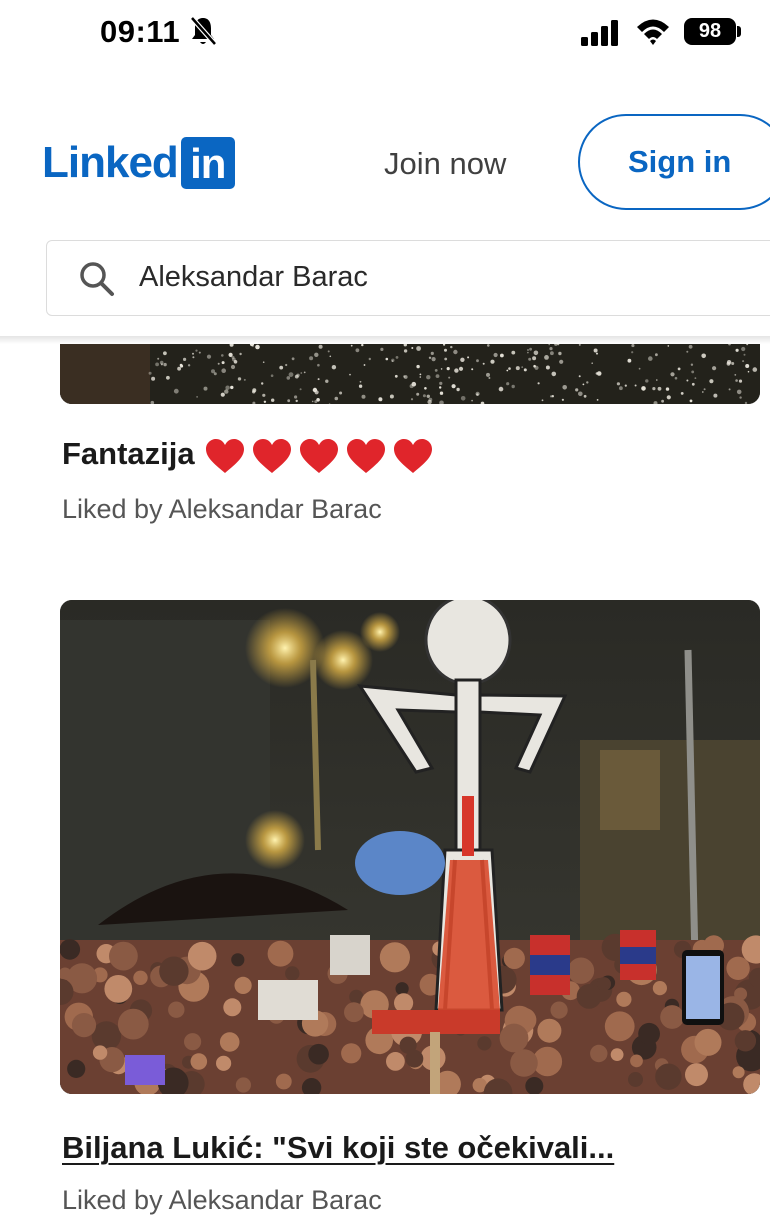  What do you see at coordinates (710, 31) in the screenshot?
I see `battery-indicator: 98` at bounding box center [710, 31].